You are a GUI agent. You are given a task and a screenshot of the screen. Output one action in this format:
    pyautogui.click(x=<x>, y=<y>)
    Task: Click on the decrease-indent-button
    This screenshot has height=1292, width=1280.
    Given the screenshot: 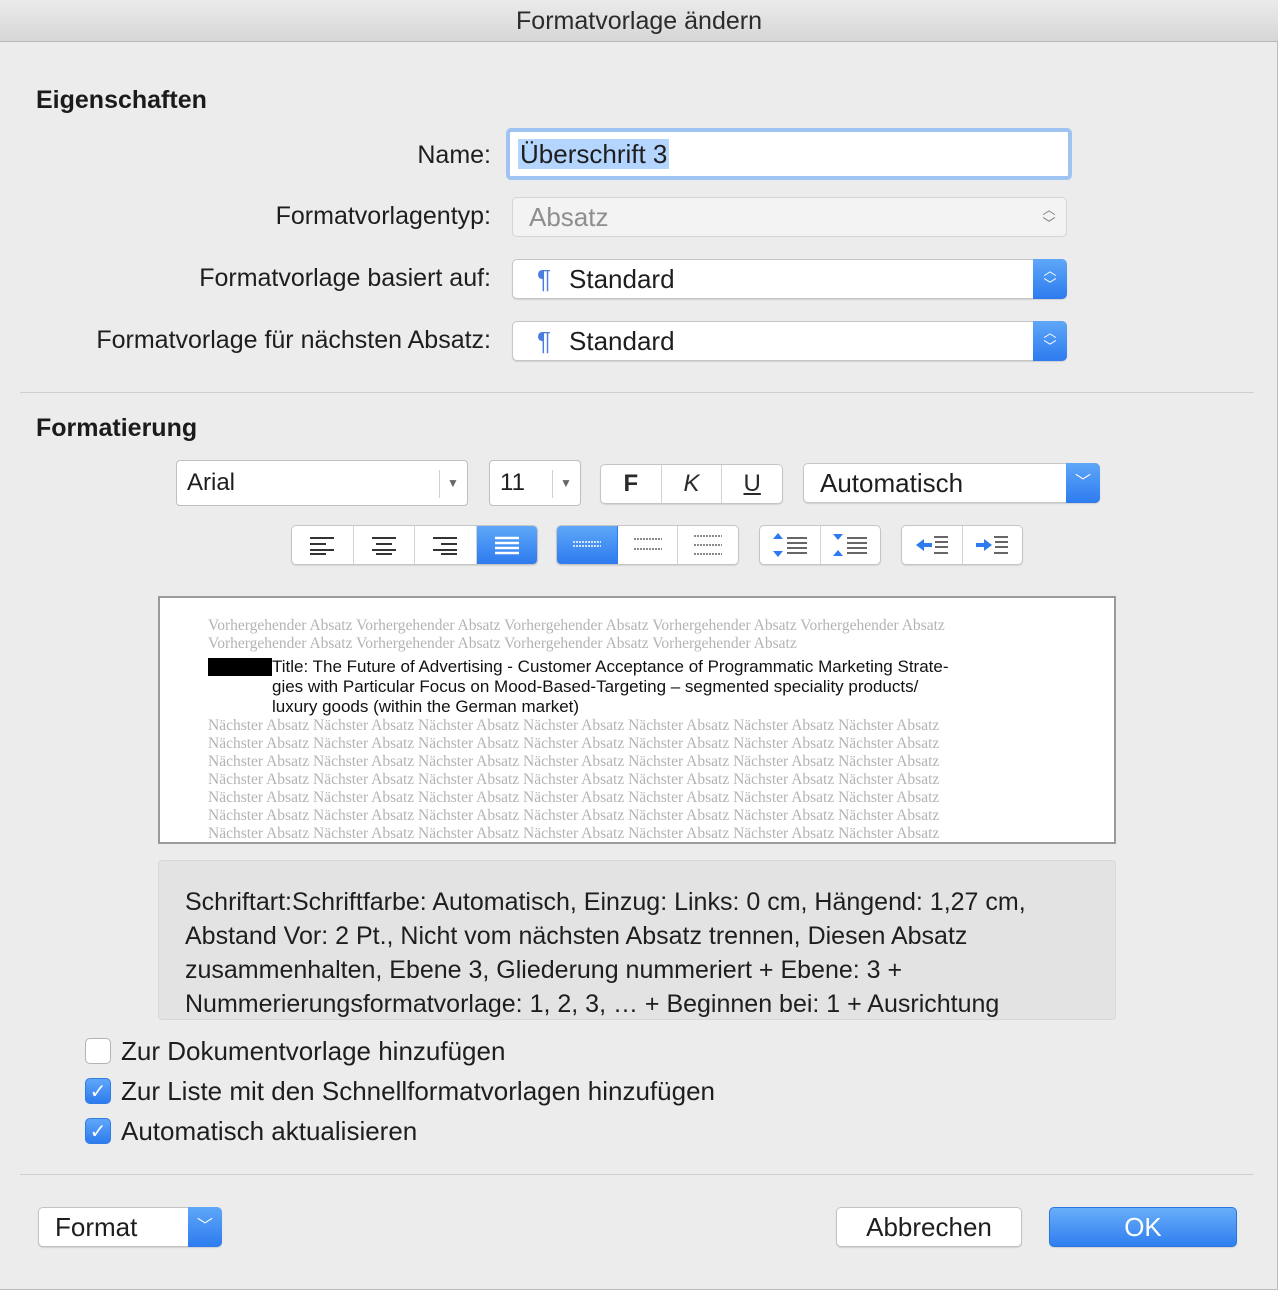 What is the action you would take?
    pyautogui.click(x=932, y=545)
    